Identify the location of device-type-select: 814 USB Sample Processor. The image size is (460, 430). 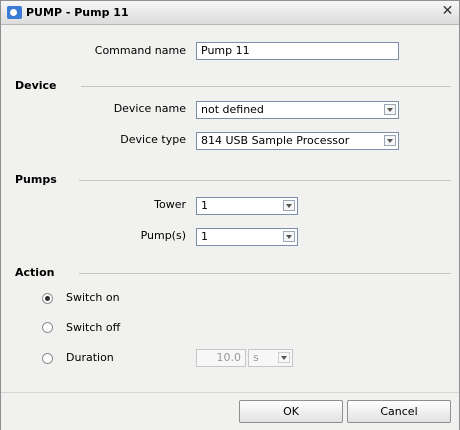
(297, 141).